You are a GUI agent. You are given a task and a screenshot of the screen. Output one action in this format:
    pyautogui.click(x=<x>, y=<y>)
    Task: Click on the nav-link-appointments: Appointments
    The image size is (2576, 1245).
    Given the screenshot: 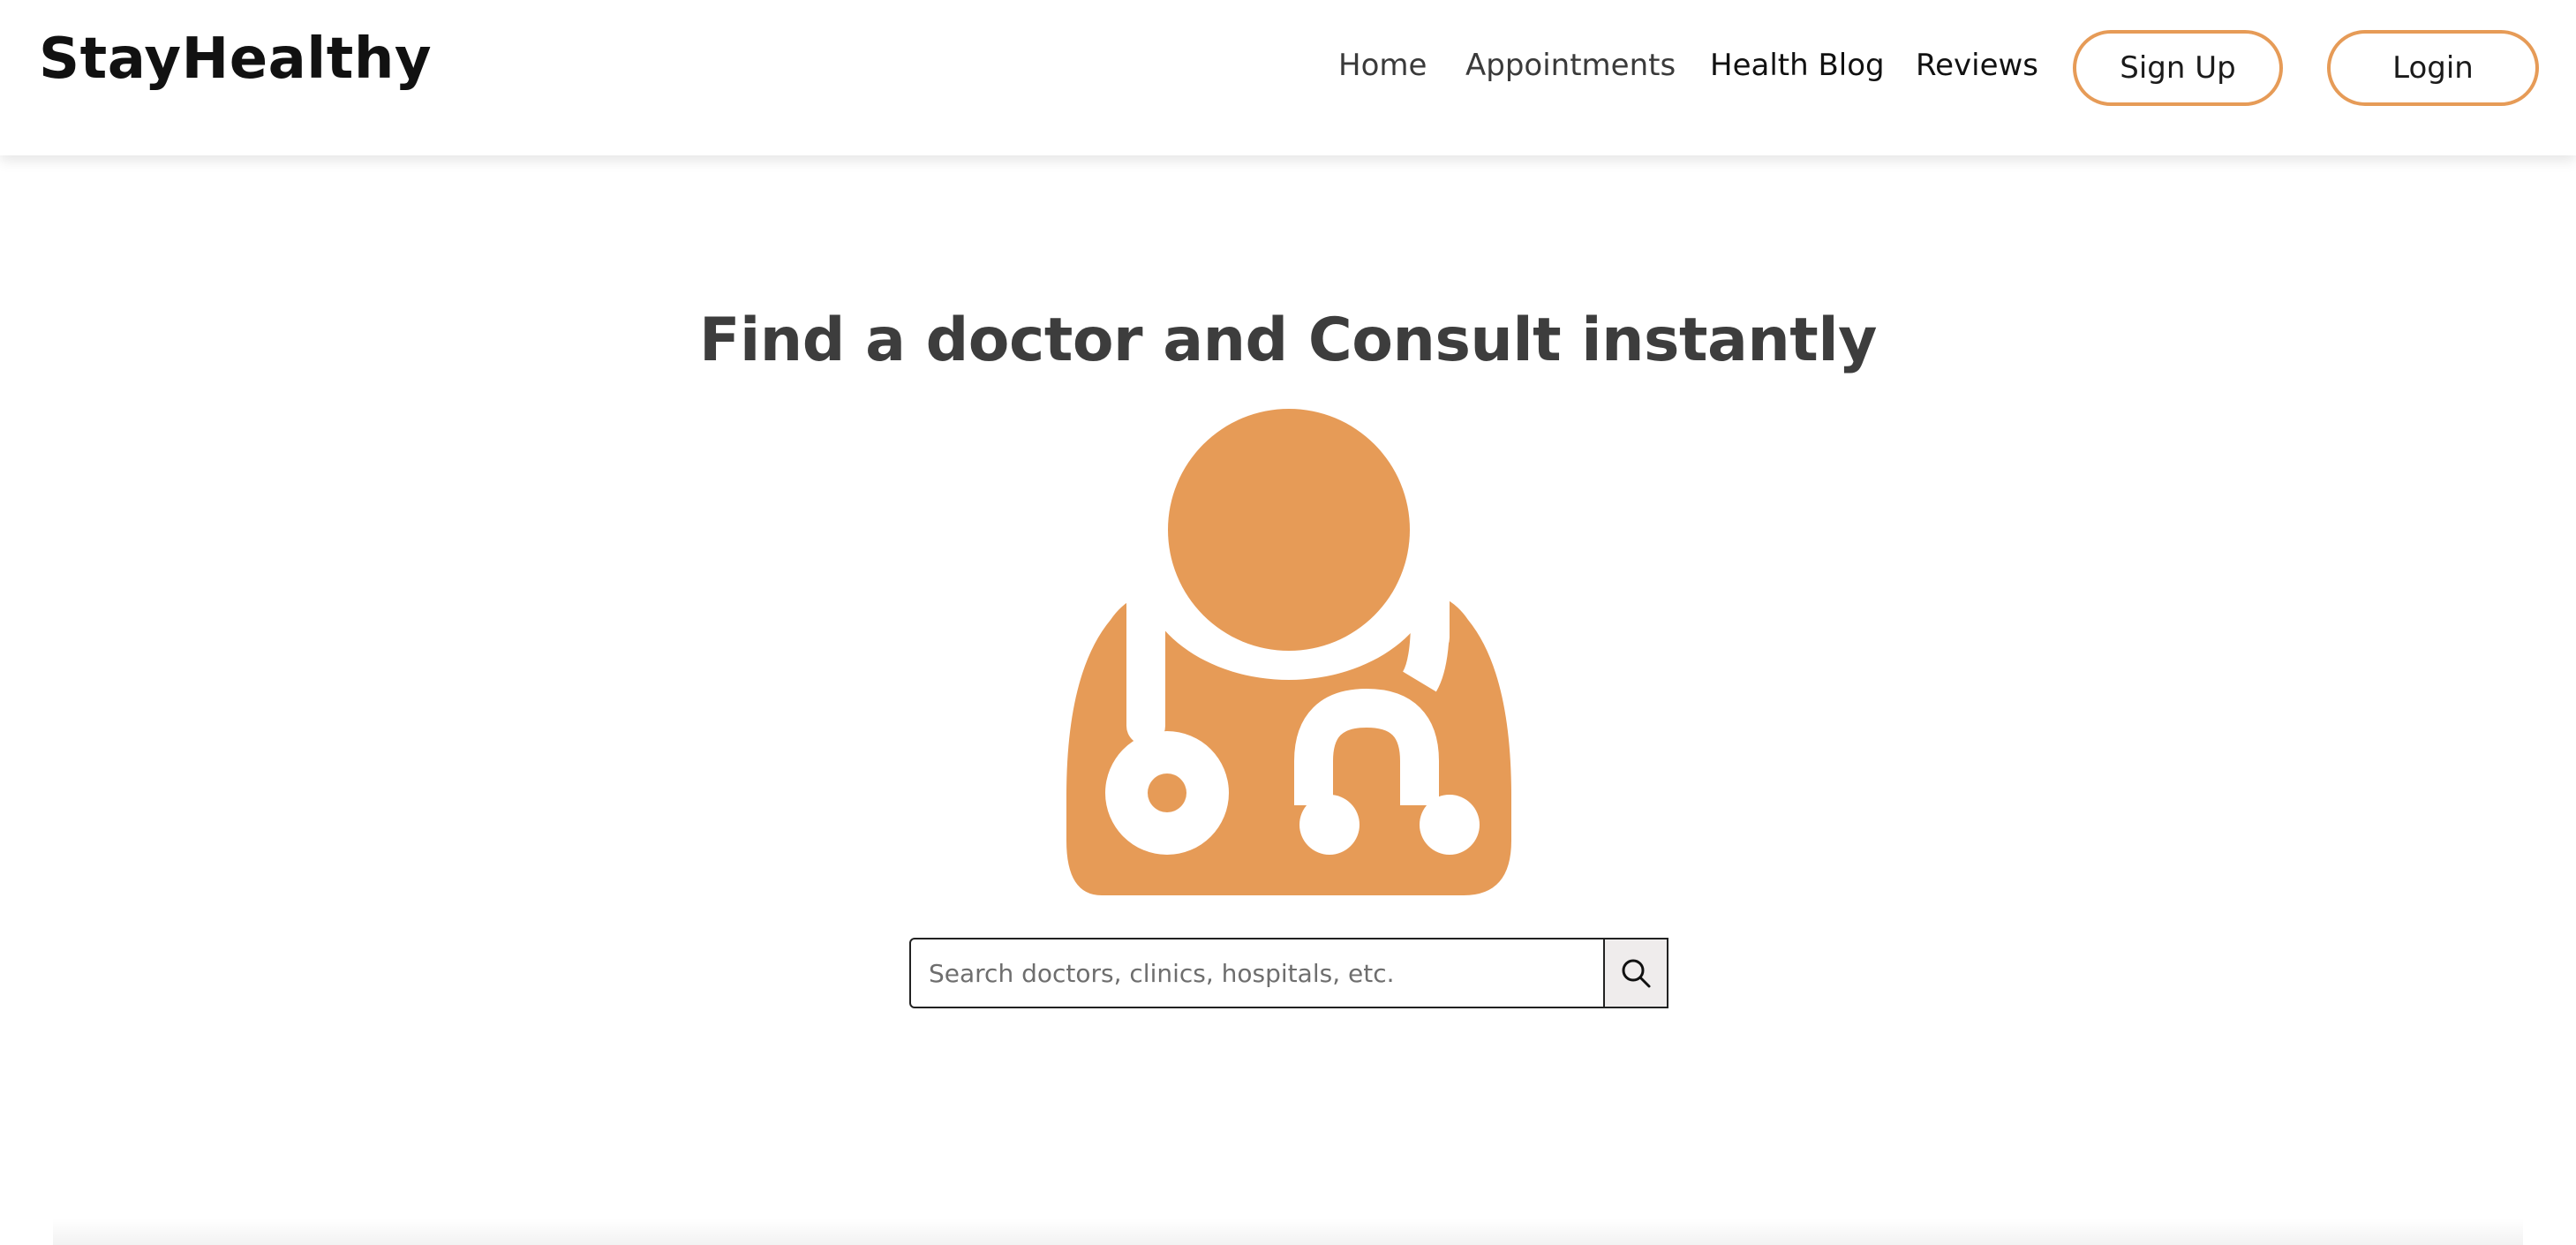 What is the action you would take?
    pyautogui.click(x=1571, y=66)
    